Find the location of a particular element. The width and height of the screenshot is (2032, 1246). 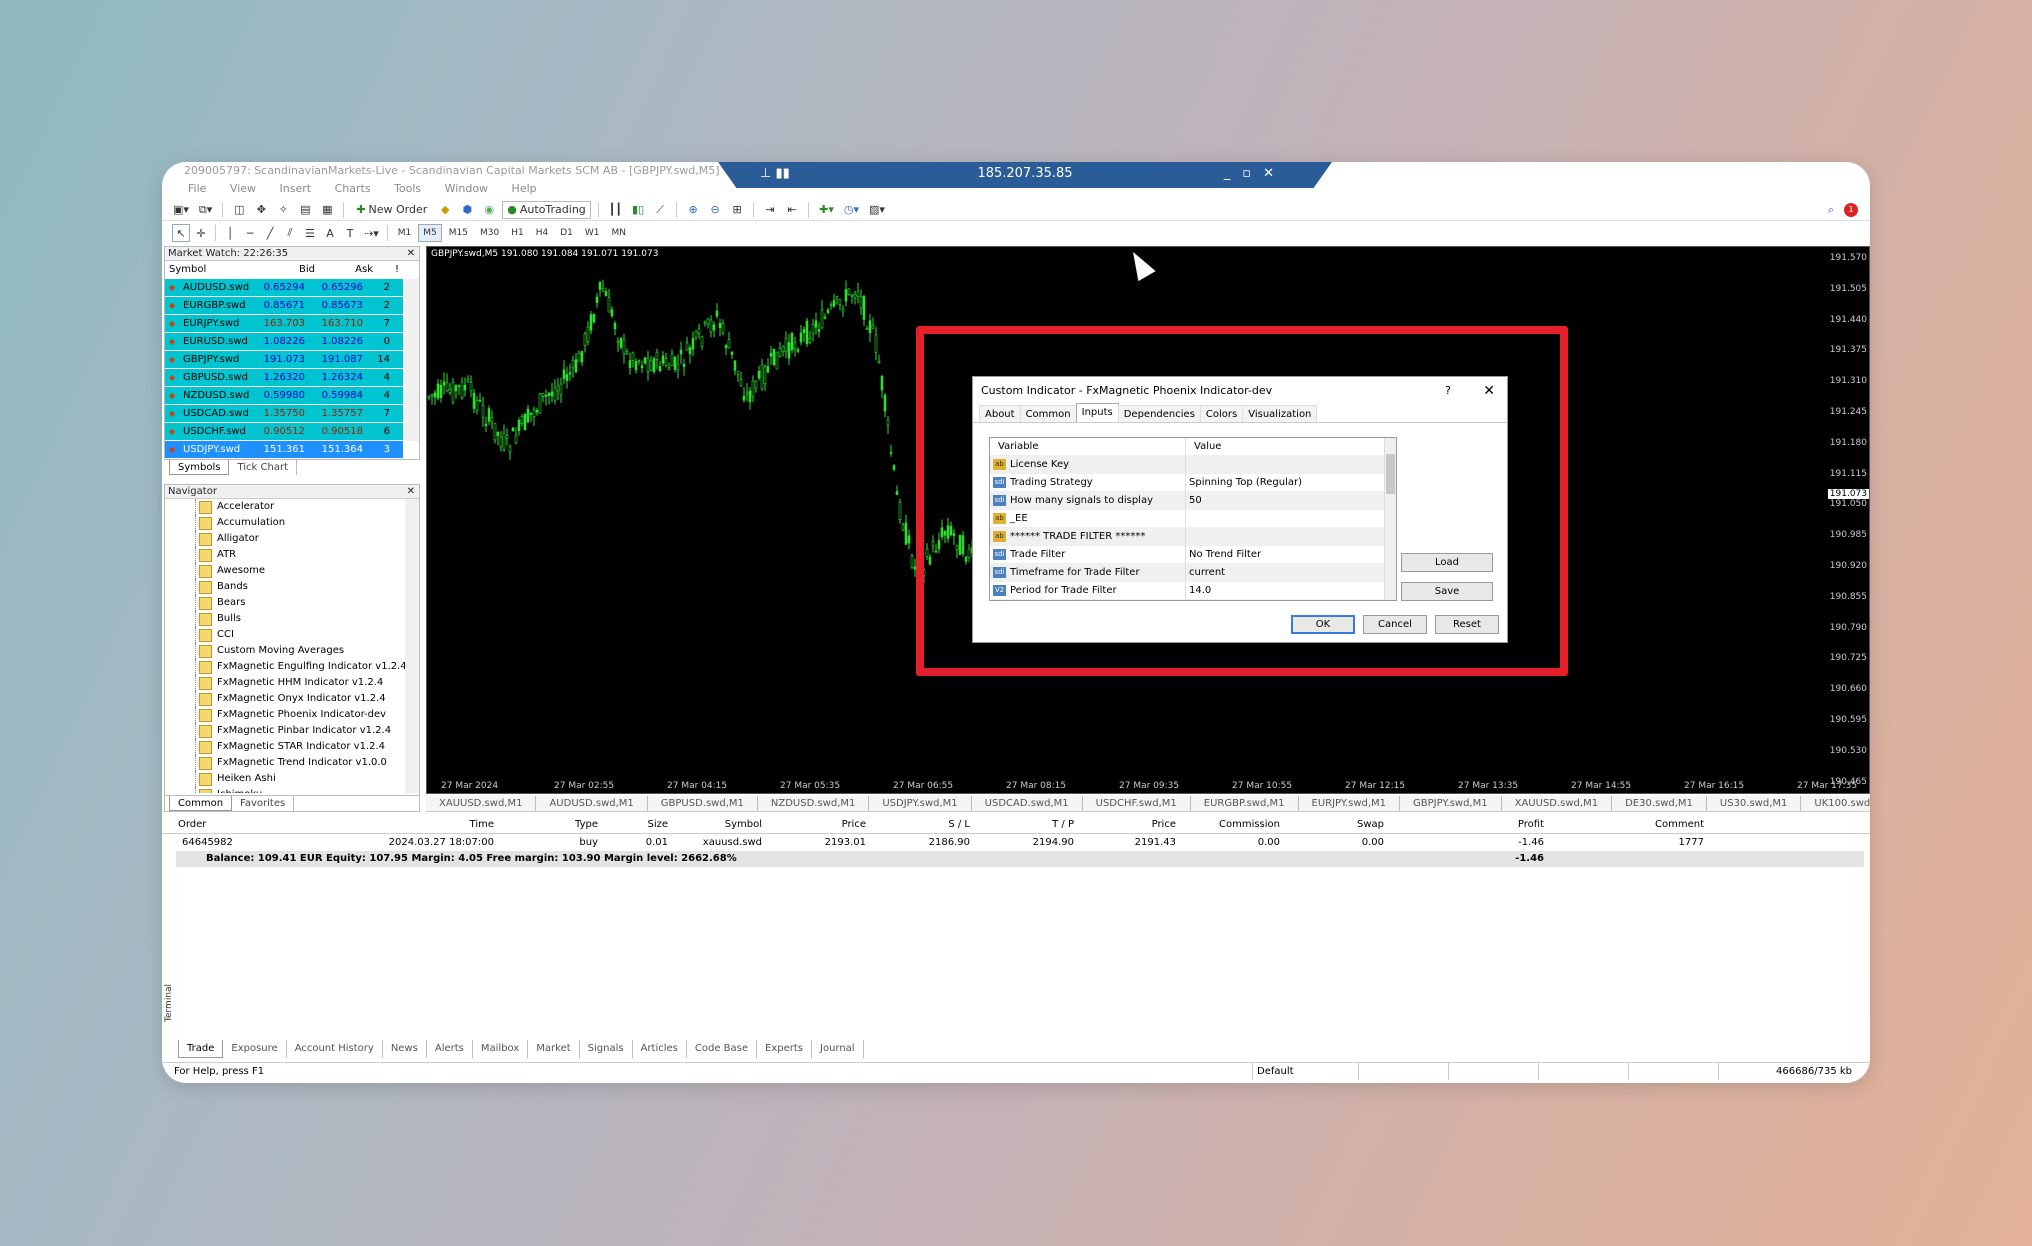

navigator-item: FxMagnetic STAR Indicator v1.2.4 is located at coordinates (285, 747).